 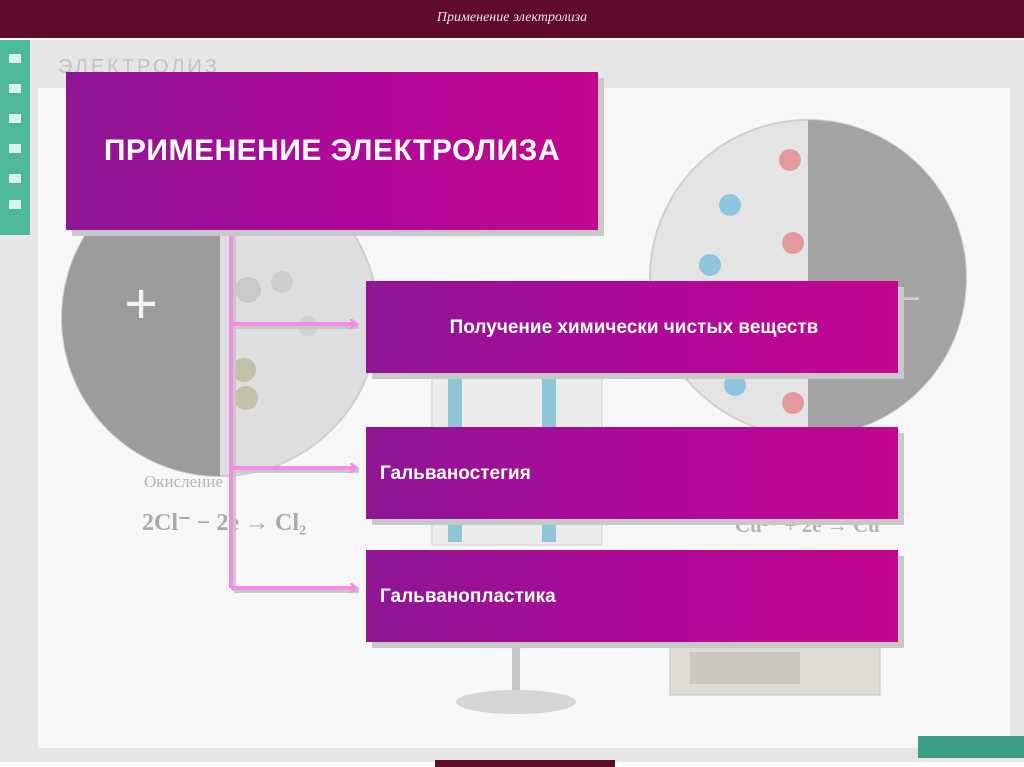 I want to click on main-title: ПРИМЕНЕНИЕ ЭЛЕКТРОЛИЗА, so click(x=332, y=150).